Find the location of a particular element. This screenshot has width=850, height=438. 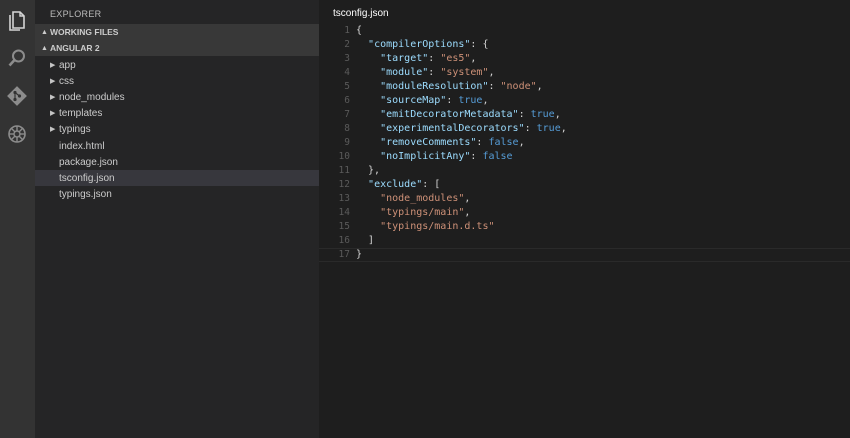

line-text: "typings/main", is located at coordinates (413, 213).